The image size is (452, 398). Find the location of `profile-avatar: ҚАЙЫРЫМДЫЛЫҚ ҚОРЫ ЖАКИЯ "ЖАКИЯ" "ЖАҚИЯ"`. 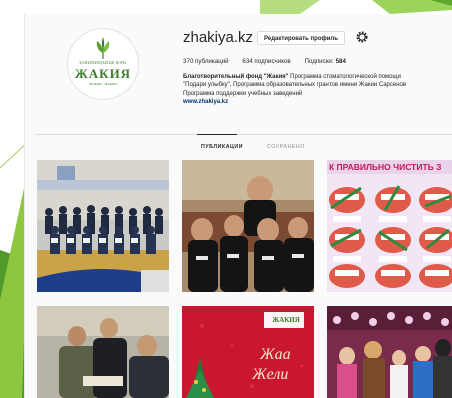

profile-avatar: ҚАЙЫРЫМДЫЛЫҚ ҚОРЫ ЖАКИЯ "ЖАКИЯ" "ЖАҚИЯ" is located at coordinates (103, 64).